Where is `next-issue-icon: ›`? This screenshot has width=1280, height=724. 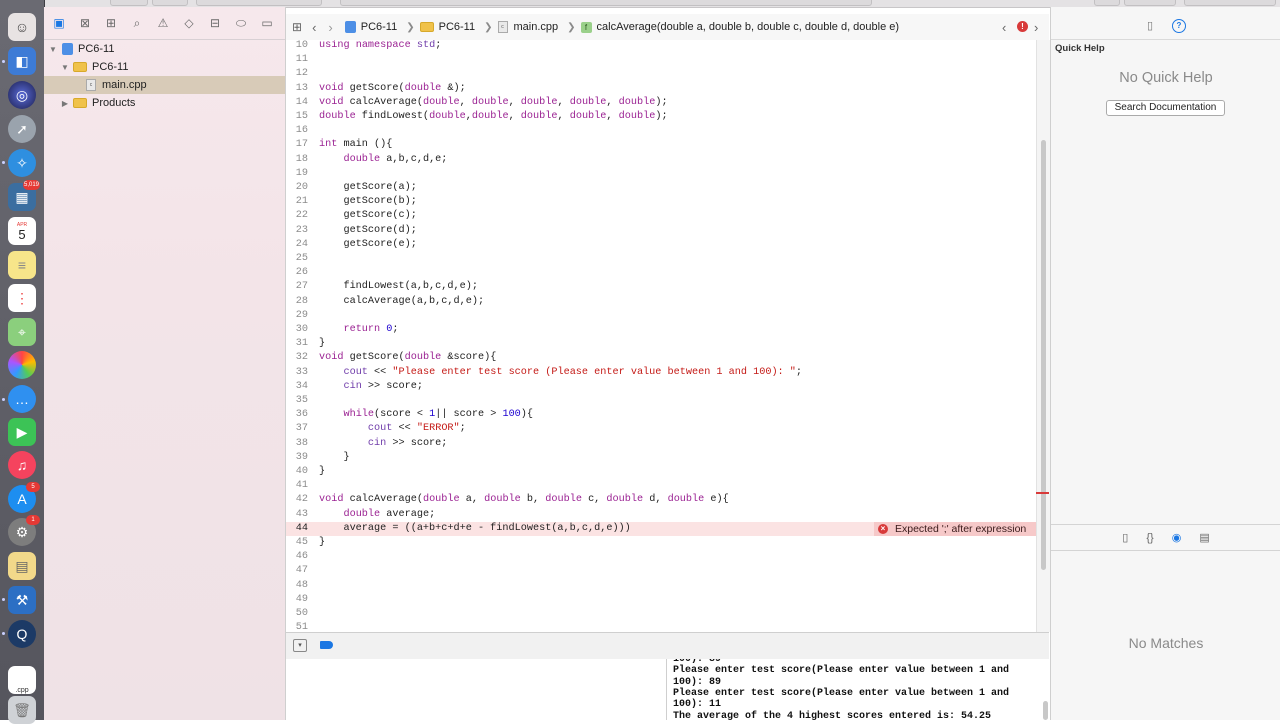
next-issue-icon: › is located at coordinates (1036, 27).